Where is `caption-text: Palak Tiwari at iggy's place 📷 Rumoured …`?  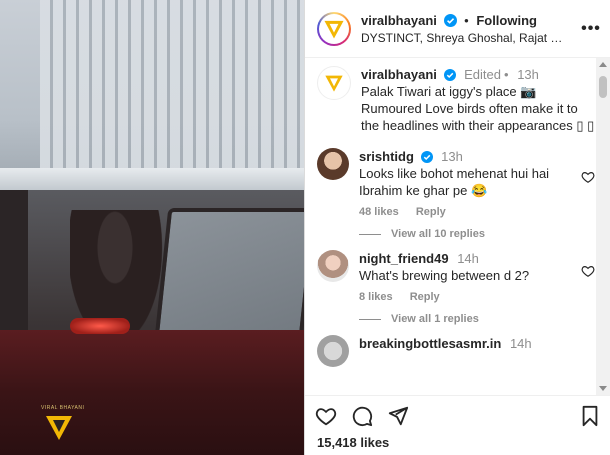 caption-text: Palak Tiwari at iggy's place 📷 Rumoured … is located at coordinates (478, 108).